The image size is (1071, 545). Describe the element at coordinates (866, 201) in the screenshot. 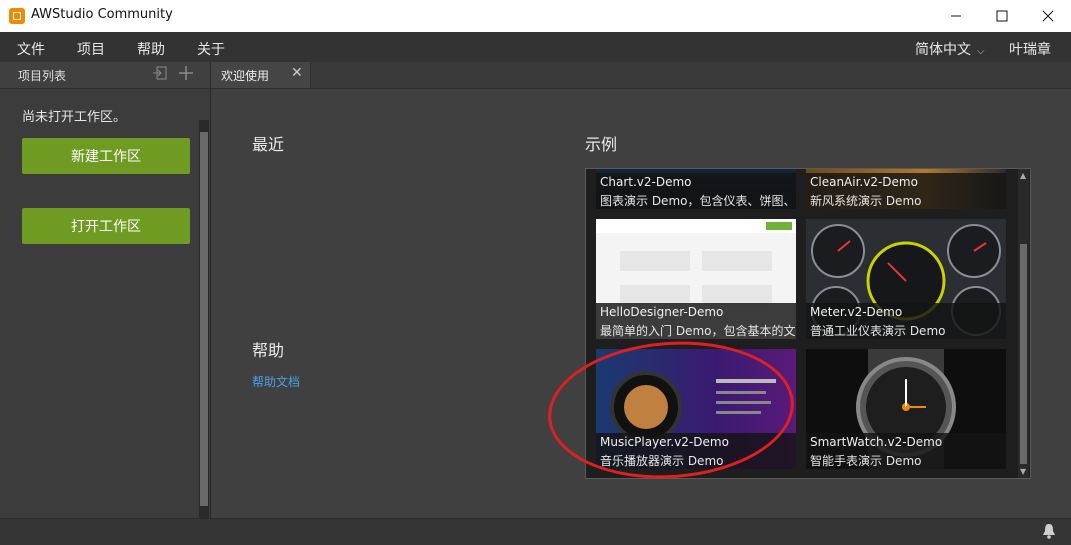

I see `example-desc: 新风系统演示 Demo` at that location.